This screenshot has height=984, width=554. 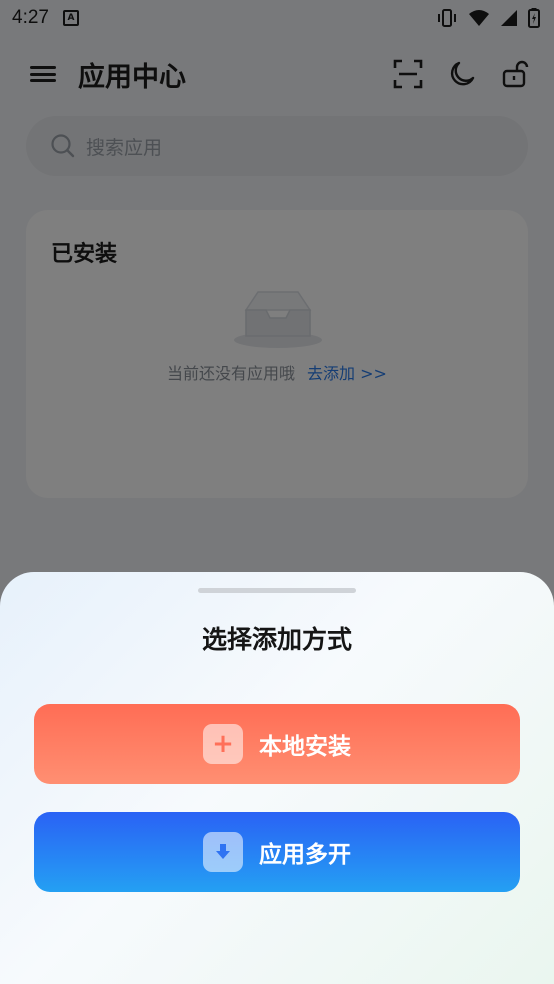 What do you see at coordinates (223, 744) in the screenshot?
I see `plus-icon: +` at bounding box center [223, 744].